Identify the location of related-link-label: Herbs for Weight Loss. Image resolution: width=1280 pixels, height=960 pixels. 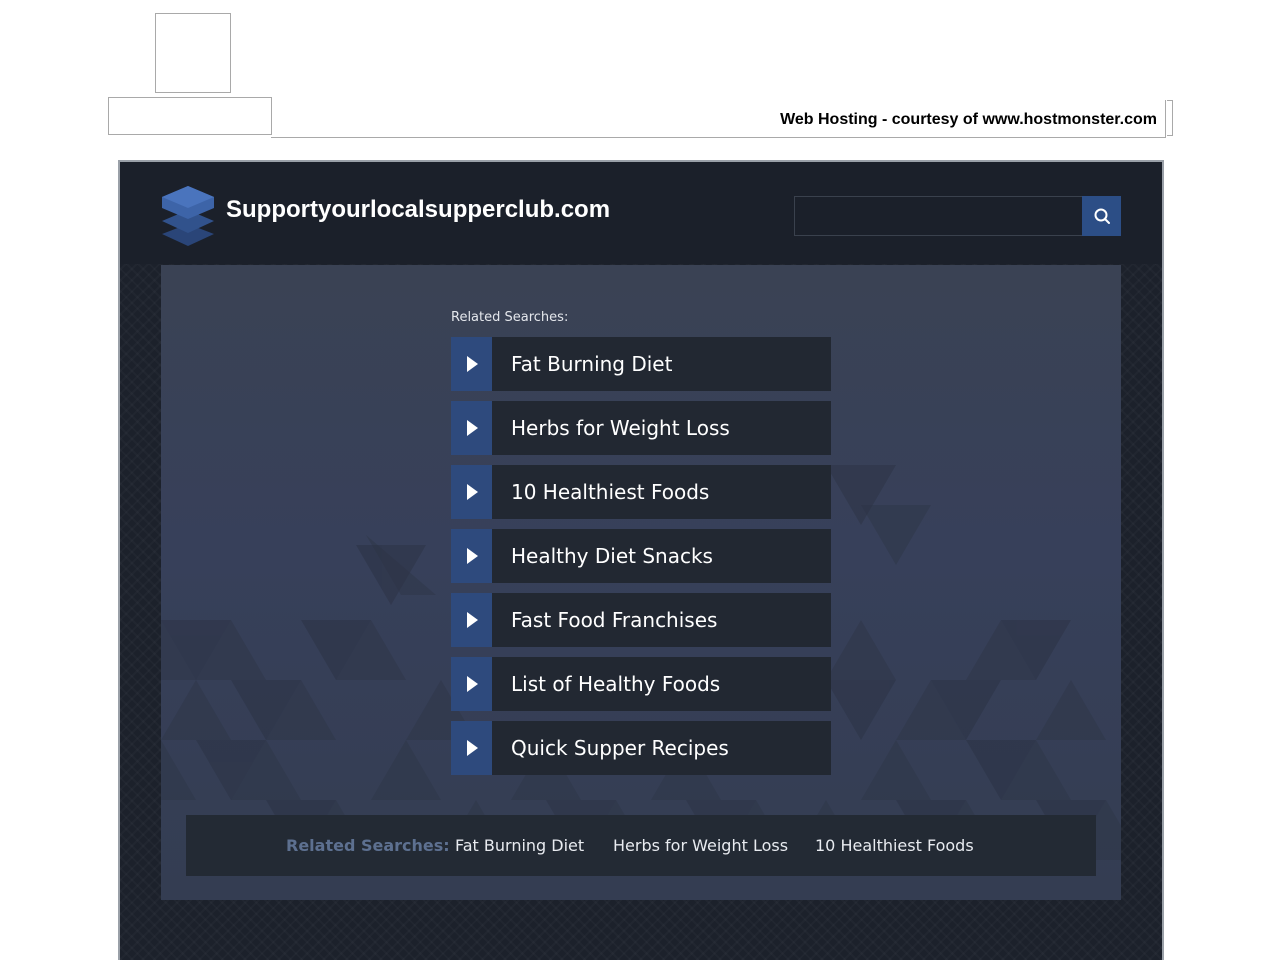
(661, 428).